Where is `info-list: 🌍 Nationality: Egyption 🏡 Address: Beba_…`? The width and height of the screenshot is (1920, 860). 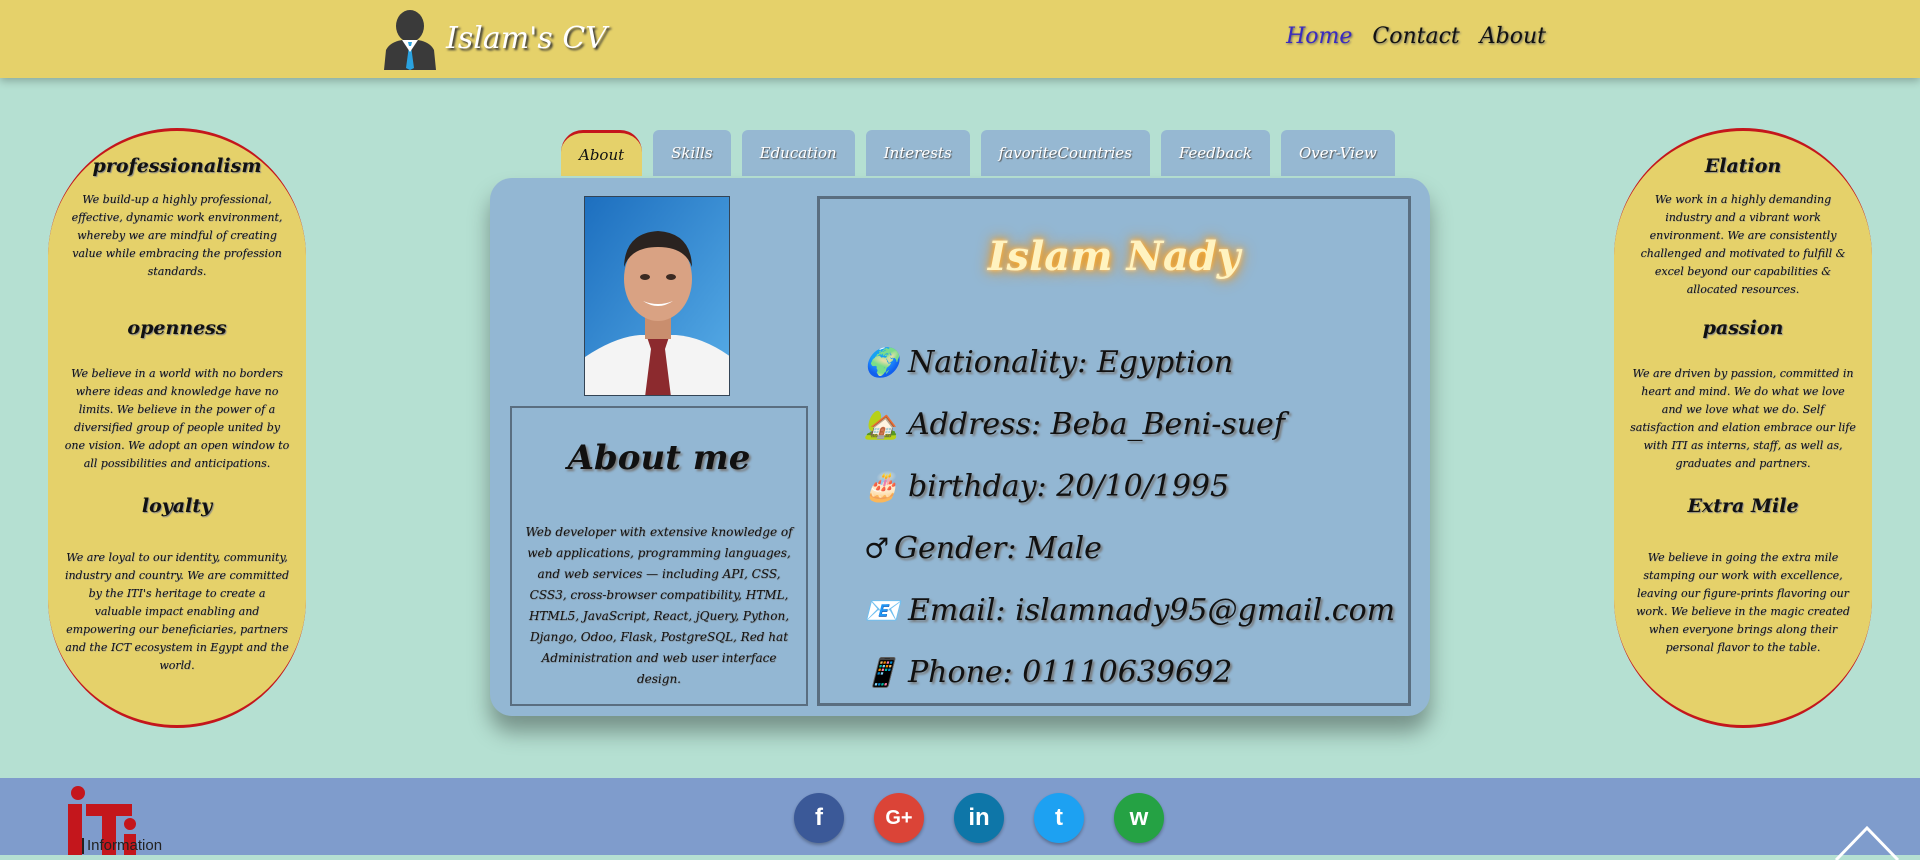
info-list: 🌍 Nationality: Egyption 🏡 Address: Beba_… is located at coordinates (1129, 517).